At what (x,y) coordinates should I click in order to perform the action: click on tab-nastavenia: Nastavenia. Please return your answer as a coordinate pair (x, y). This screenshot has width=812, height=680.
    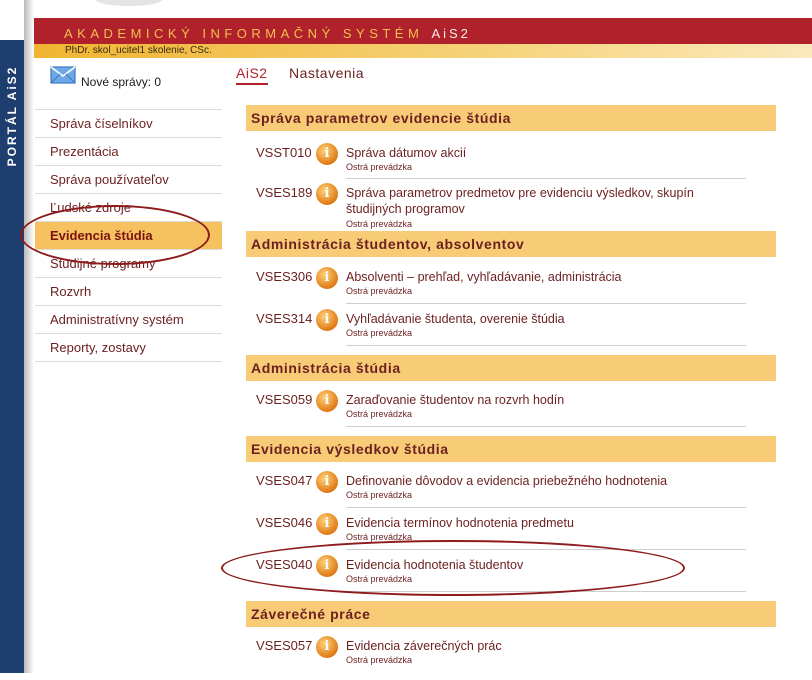
    Looking at the image, I should click on (326, 73).